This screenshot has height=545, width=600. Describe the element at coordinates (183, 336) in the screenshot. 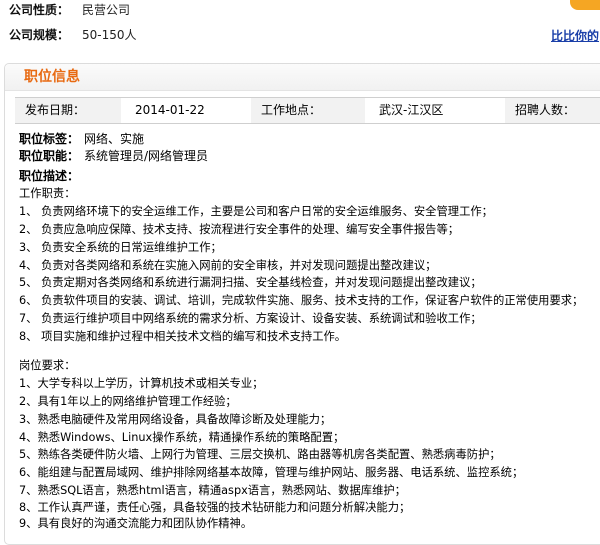

I see `duty-item: 8、 项目实施和维护过程中相关技术文档的编写和技术支持工作。` at that location.